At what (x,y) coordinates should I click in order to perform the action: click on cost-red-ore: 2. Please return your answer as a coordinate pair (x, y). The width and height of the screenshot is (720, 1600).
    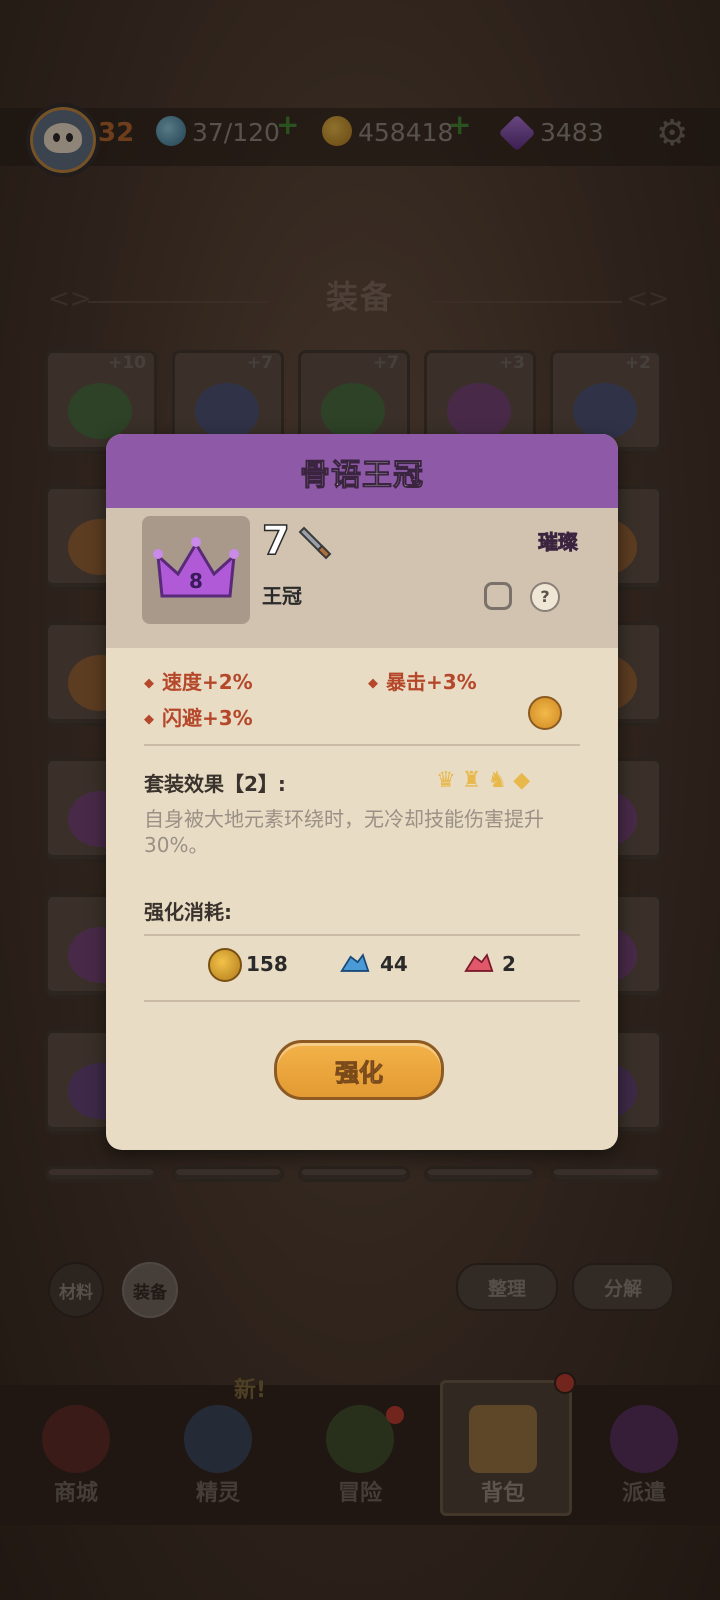
    Looking at the image, I should click on (509, 964).